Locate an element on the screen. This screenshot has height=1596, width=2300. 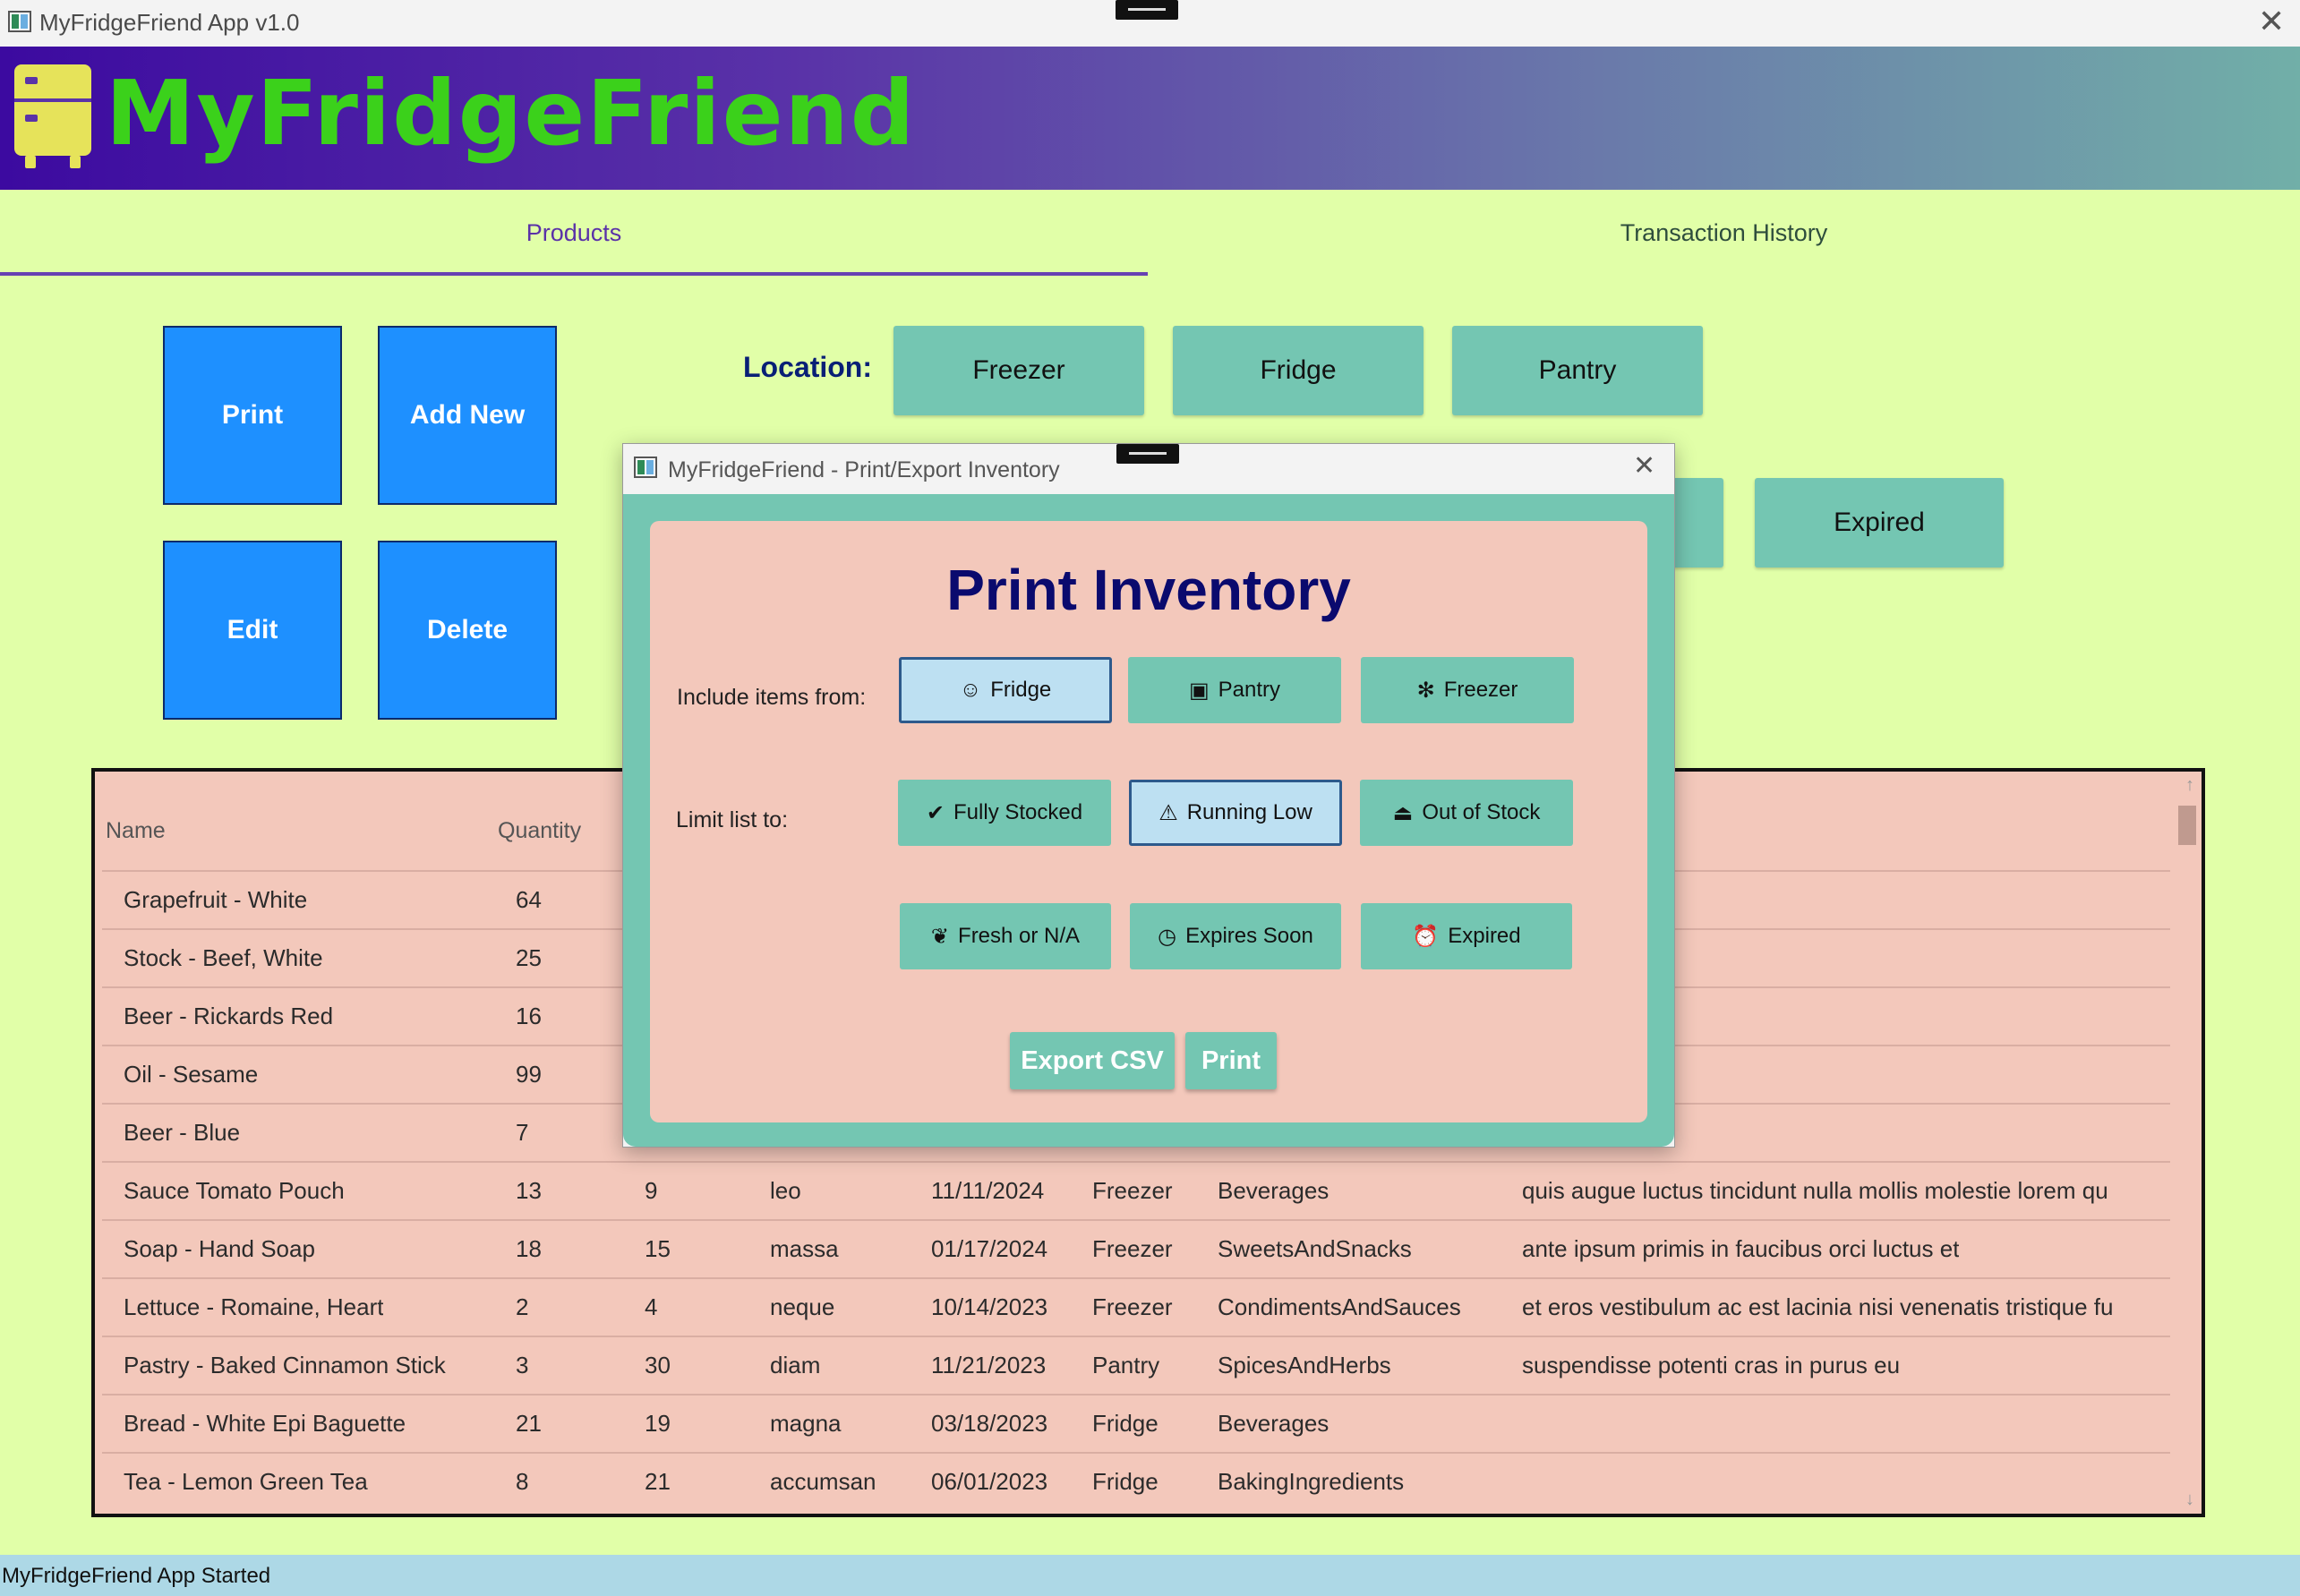
cell-category: CondimentsAndSauces is located at coordinates (1339, 1306).